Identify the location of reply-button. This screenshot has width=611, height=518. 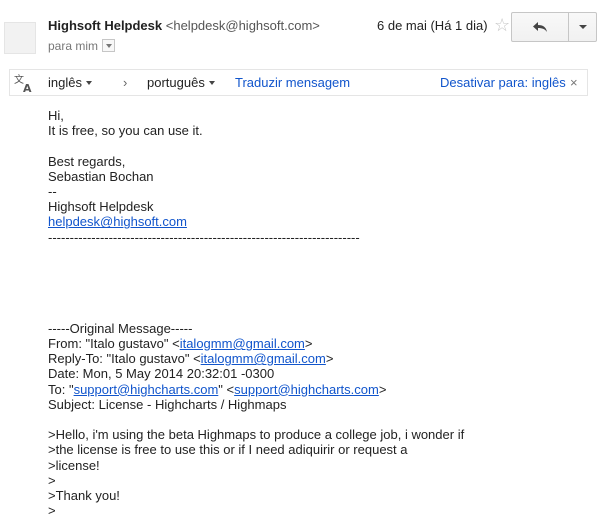
(540, 27).